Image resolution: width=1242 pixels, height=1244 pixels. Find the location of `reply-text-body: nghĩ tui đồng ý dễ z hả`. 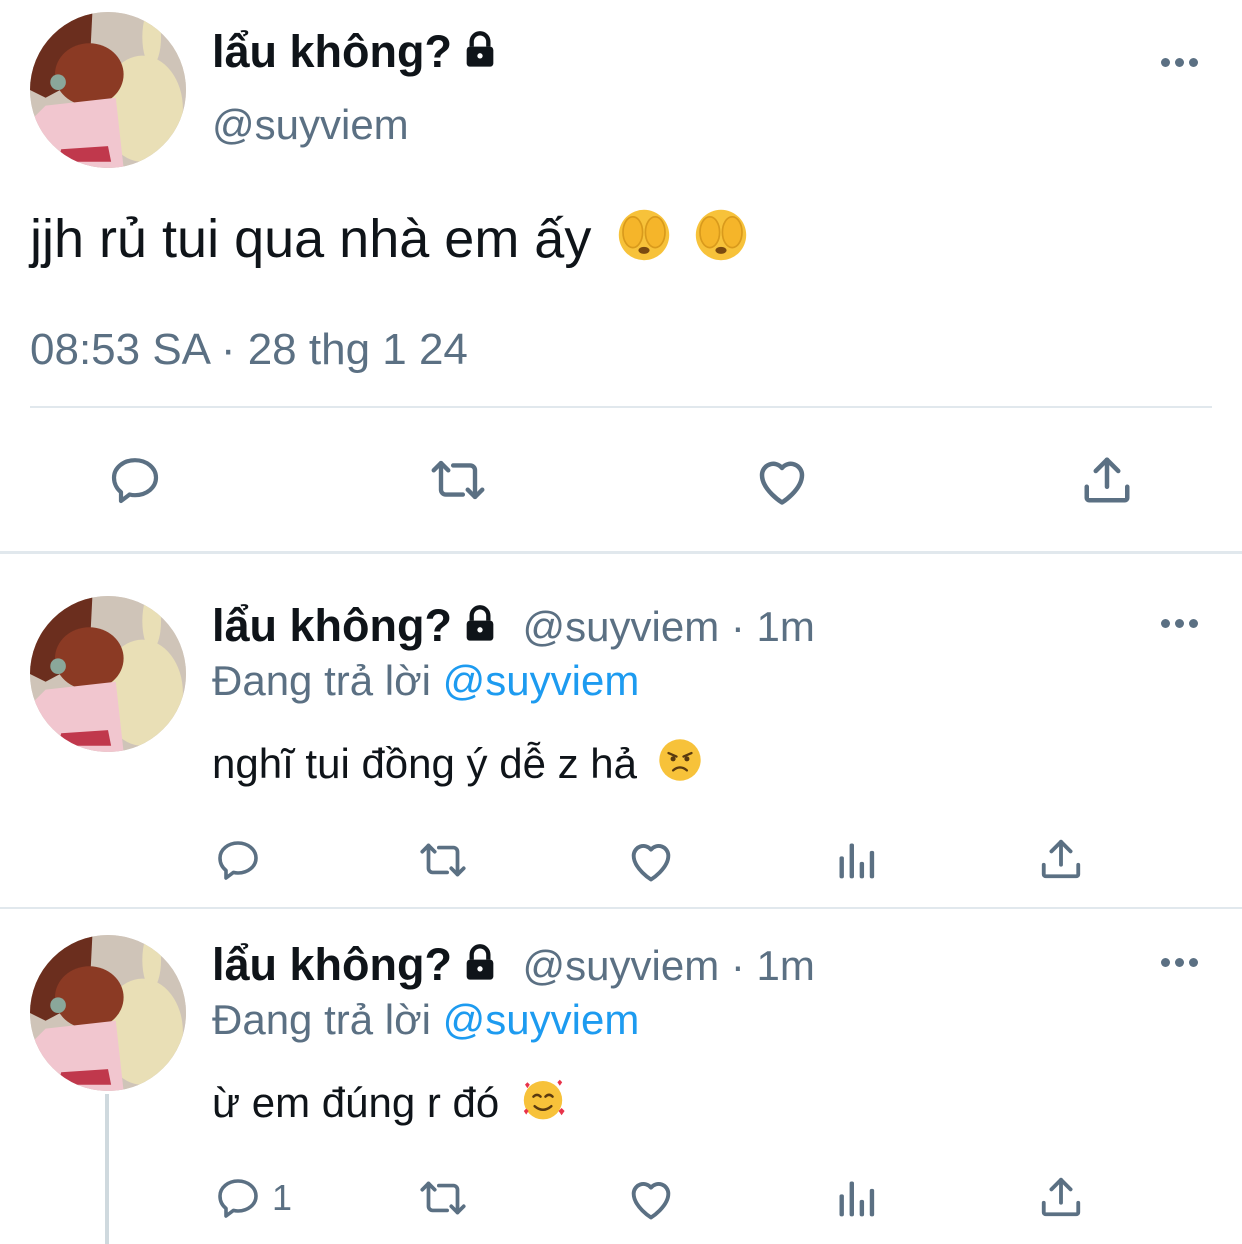

reply-text-body: nghĩ tui đồng ý dễ z hả is located at coordinates (424, 763).